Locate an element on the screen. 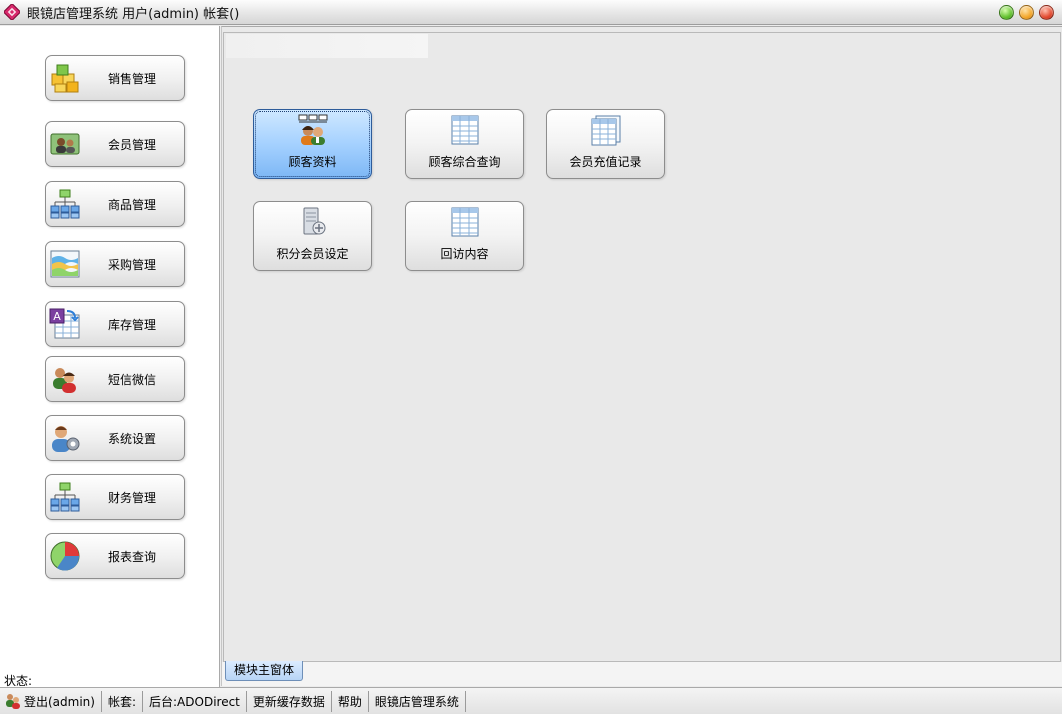  server-settings-icon is located at coordinates (314, 221).